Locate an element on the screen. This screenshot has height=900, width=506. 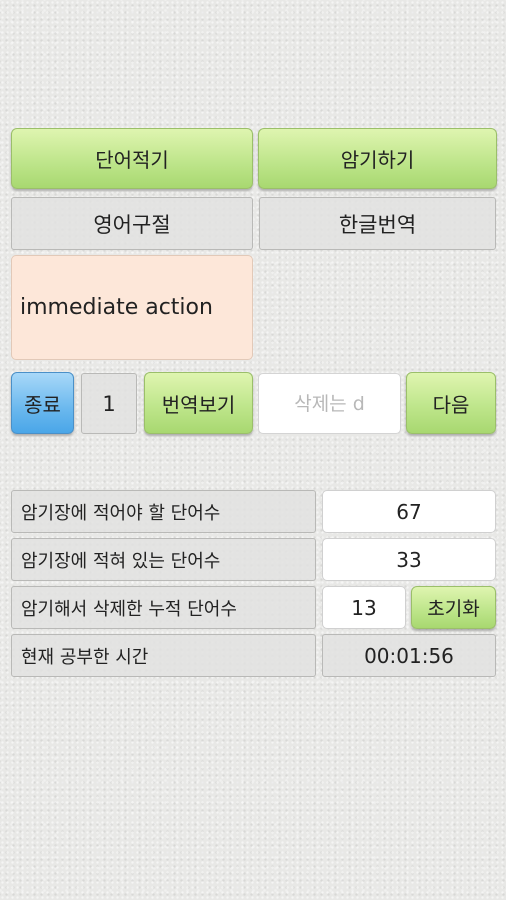
show-translation-button: 번역보기 is located at coordinates (198, 403).